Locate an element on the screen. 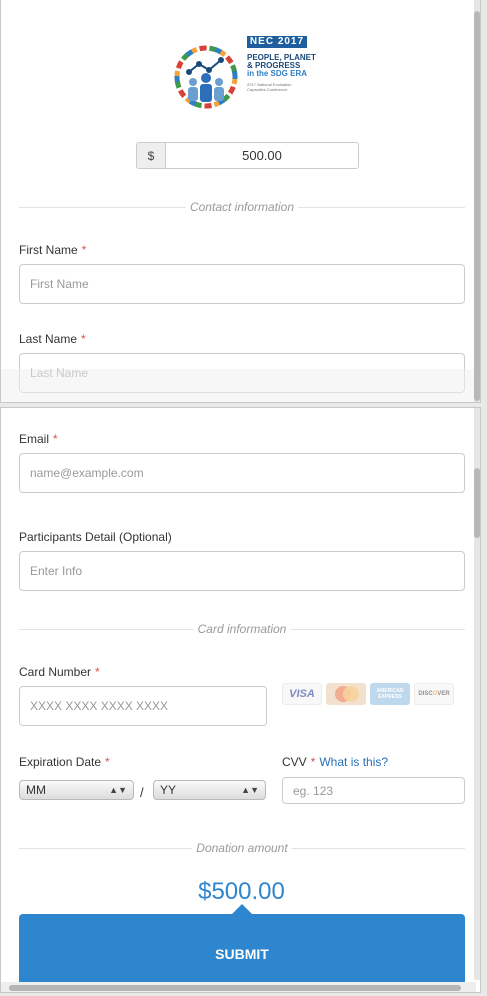 The width and height of the screenshot is (487, 996). mastercard-card-icon is located at coordinates (346, 694).